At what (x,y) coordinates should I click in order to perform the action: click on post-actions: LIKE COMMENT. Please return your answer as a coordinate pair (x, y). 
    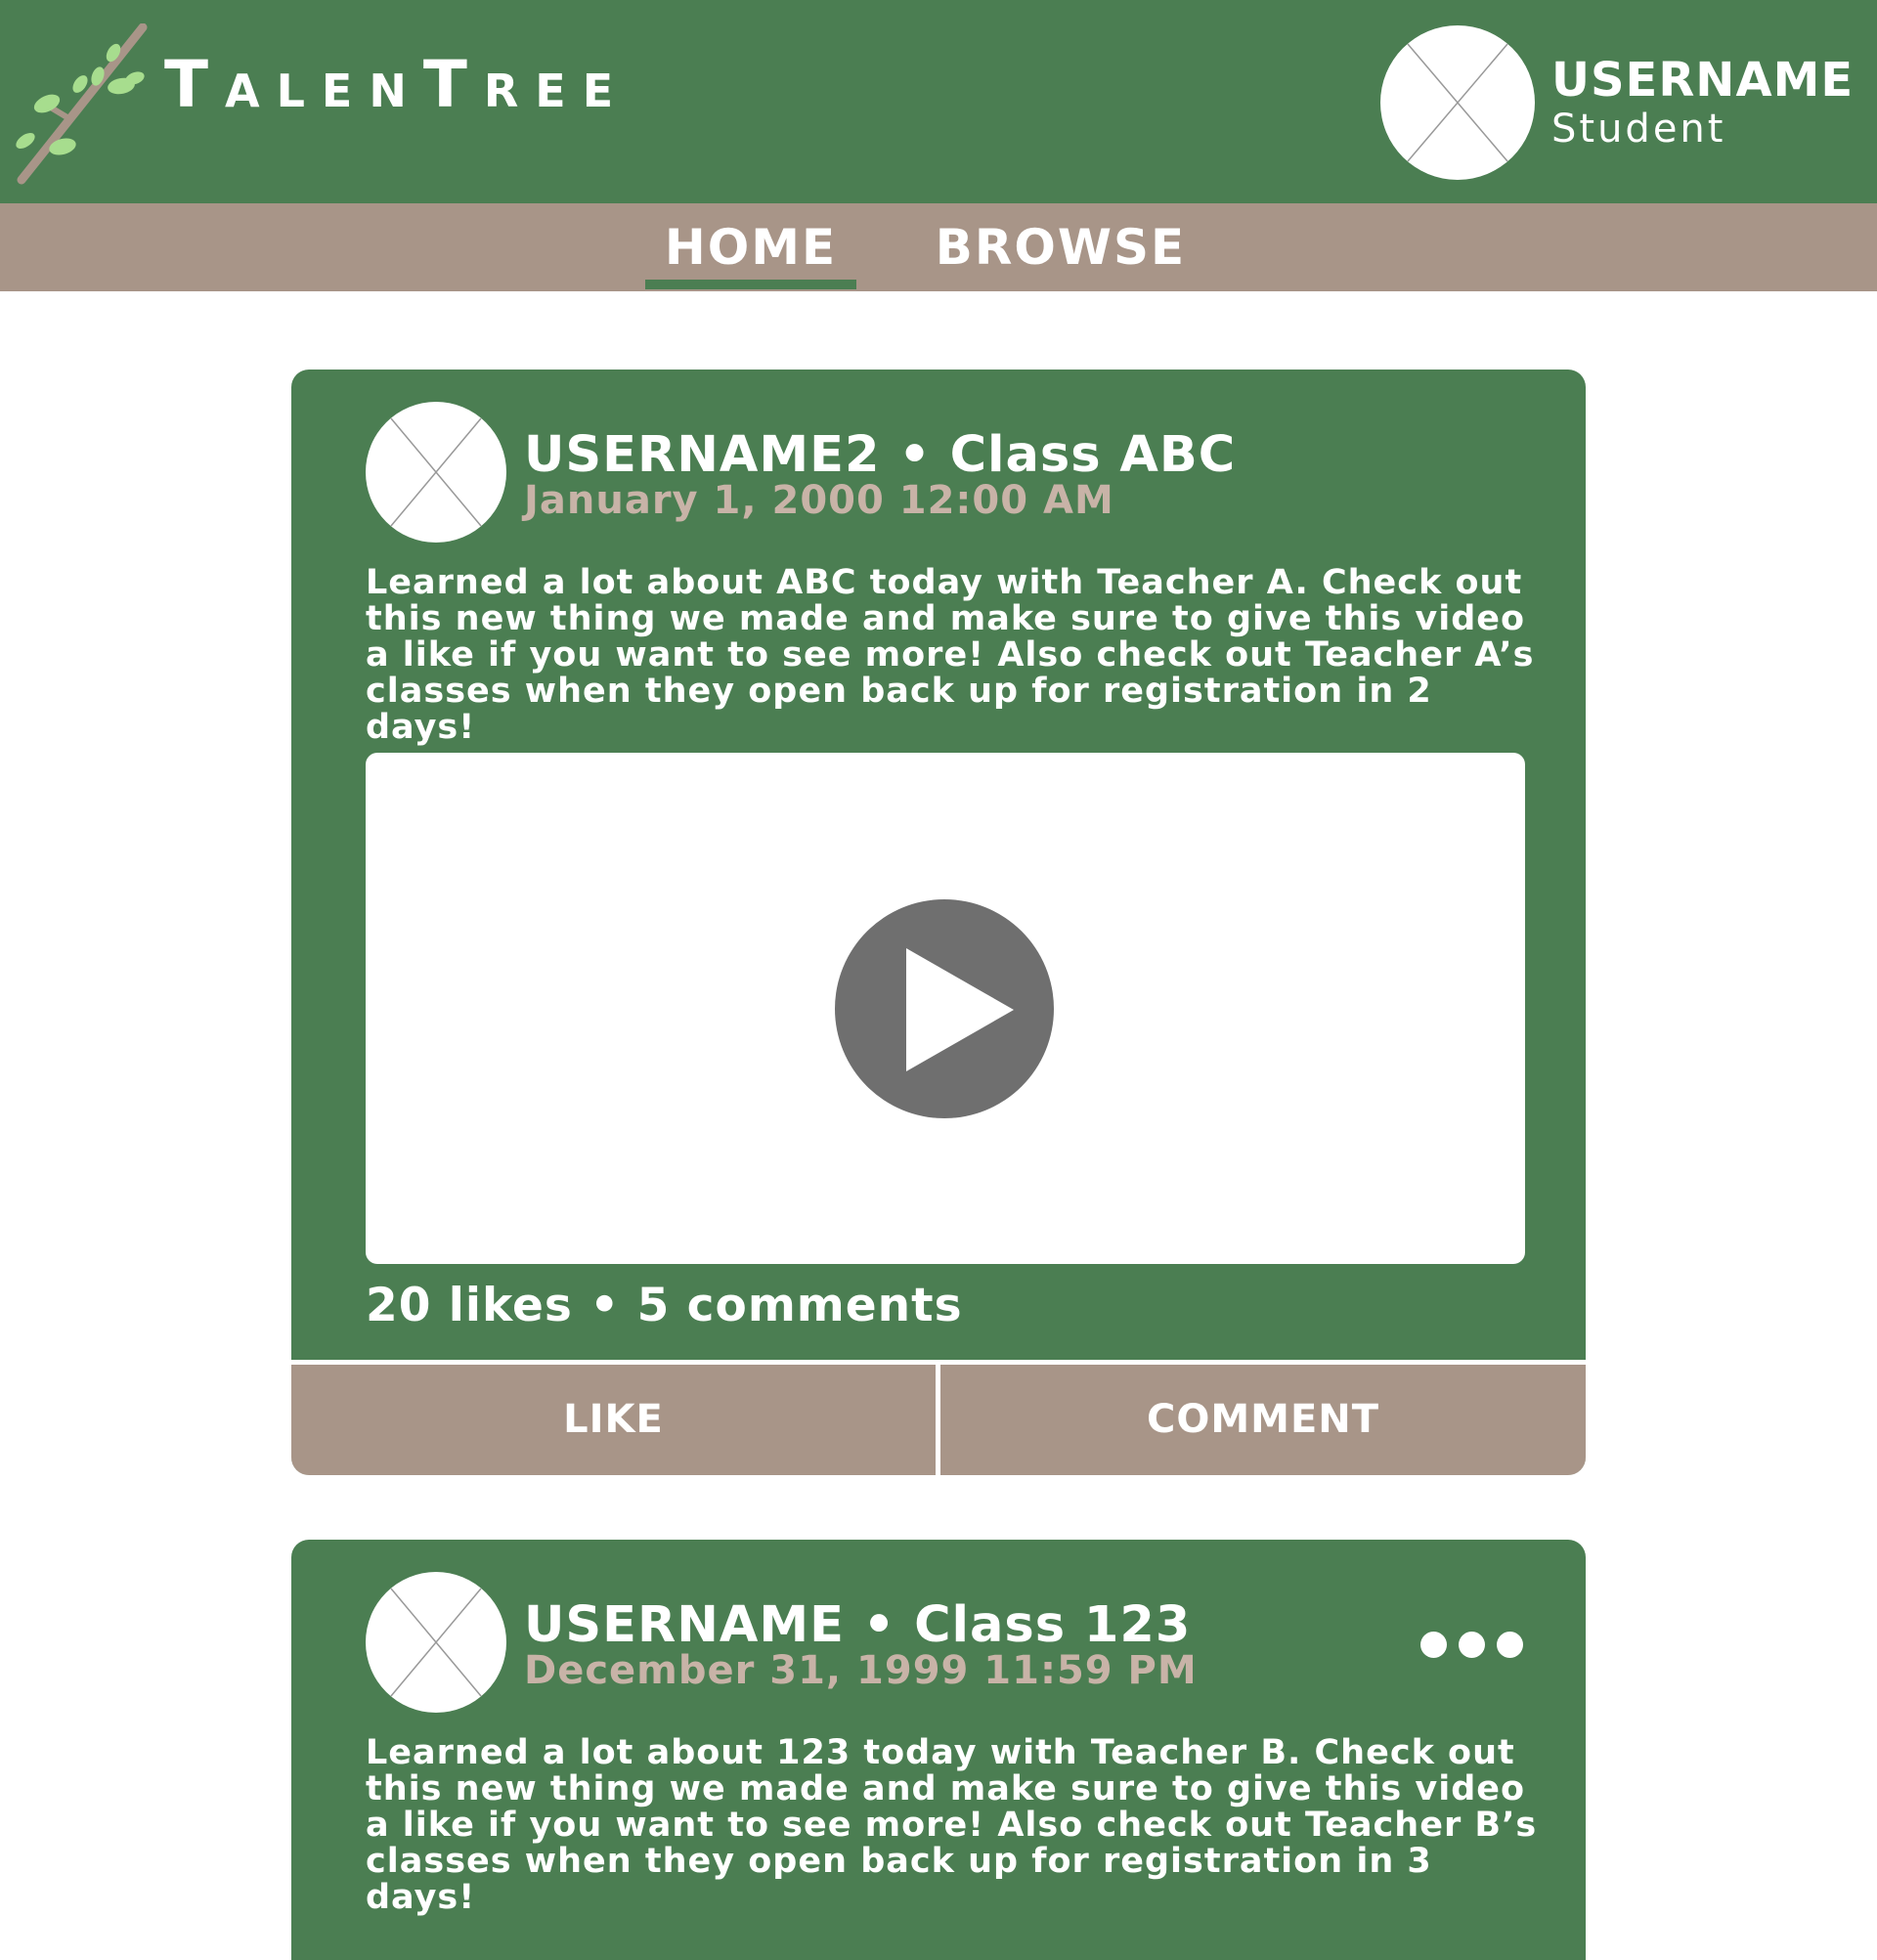
    Looking at the image, I should click on (938, 1418).